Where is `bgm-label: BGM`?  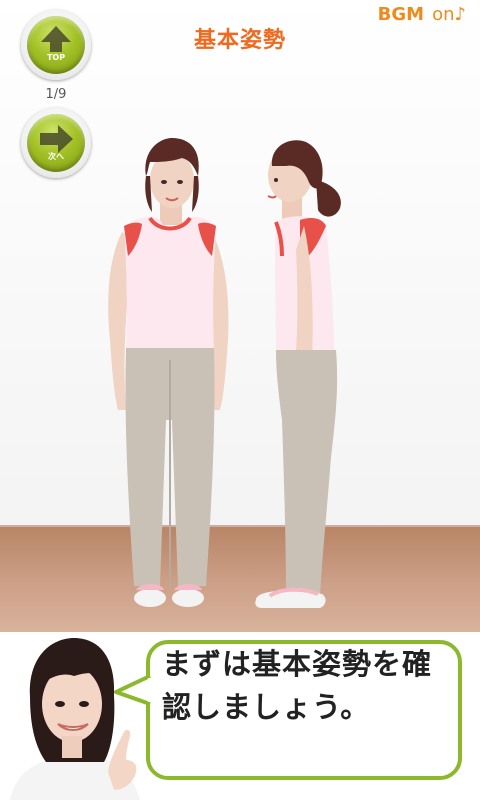 bgm-label: BGM is located at coordinates (401, 14).